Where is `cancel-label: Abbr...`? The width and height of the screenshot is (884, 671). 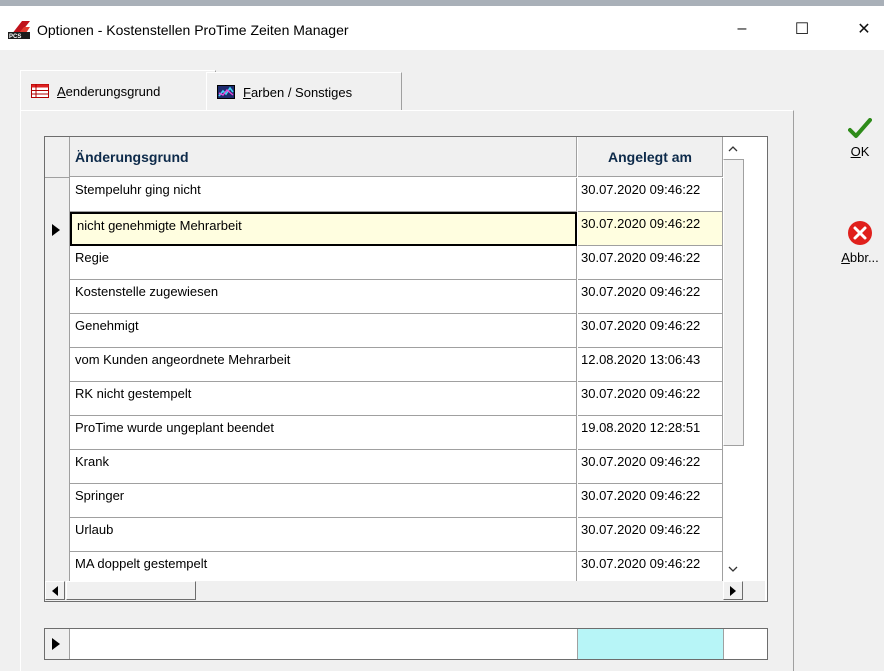
cancel-label: Abbr... is located at coordinates (860, 257).